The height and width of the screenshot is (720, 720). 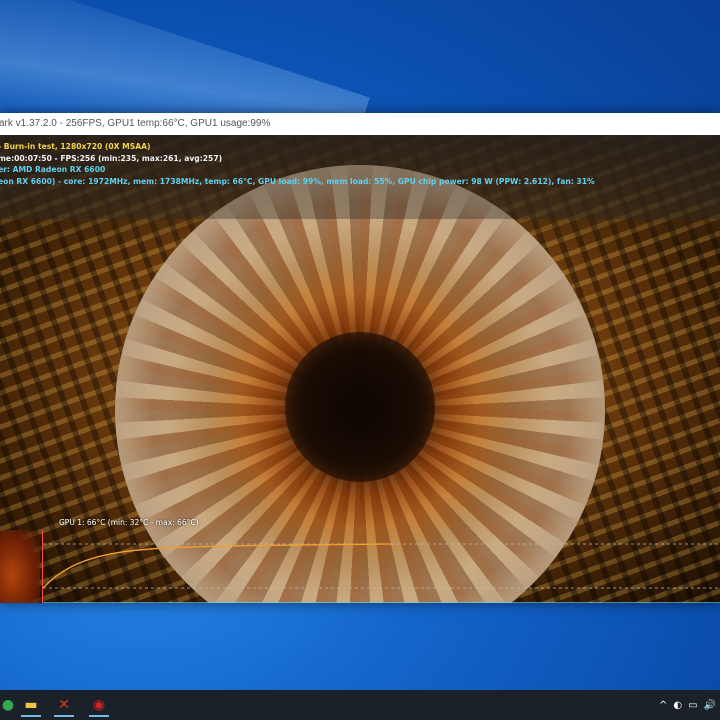 I want to click on volume-icon: 🔊, so click(x=710, y=705).